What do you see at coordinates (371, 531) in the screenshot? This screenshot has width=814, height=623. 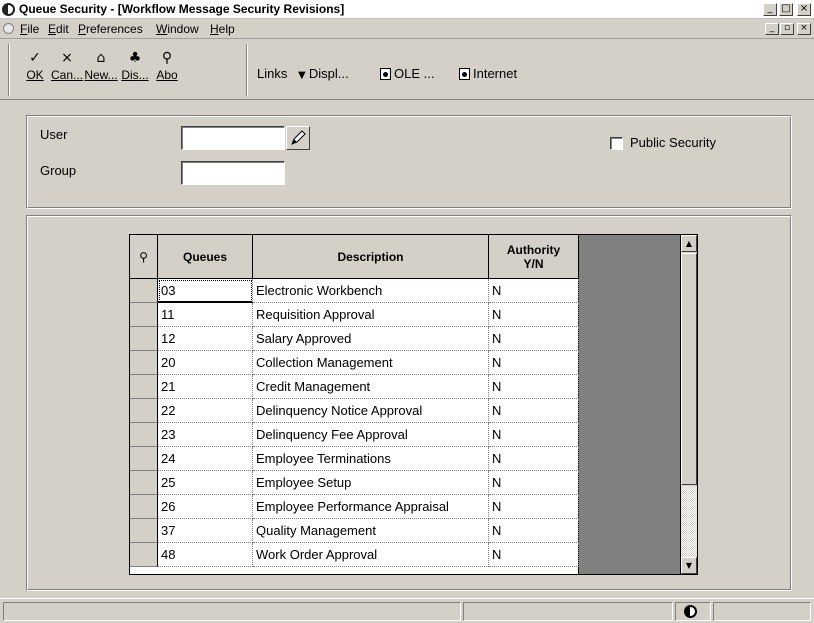 I see `description-cell: Quality Management` at bounding box center [371, 531].